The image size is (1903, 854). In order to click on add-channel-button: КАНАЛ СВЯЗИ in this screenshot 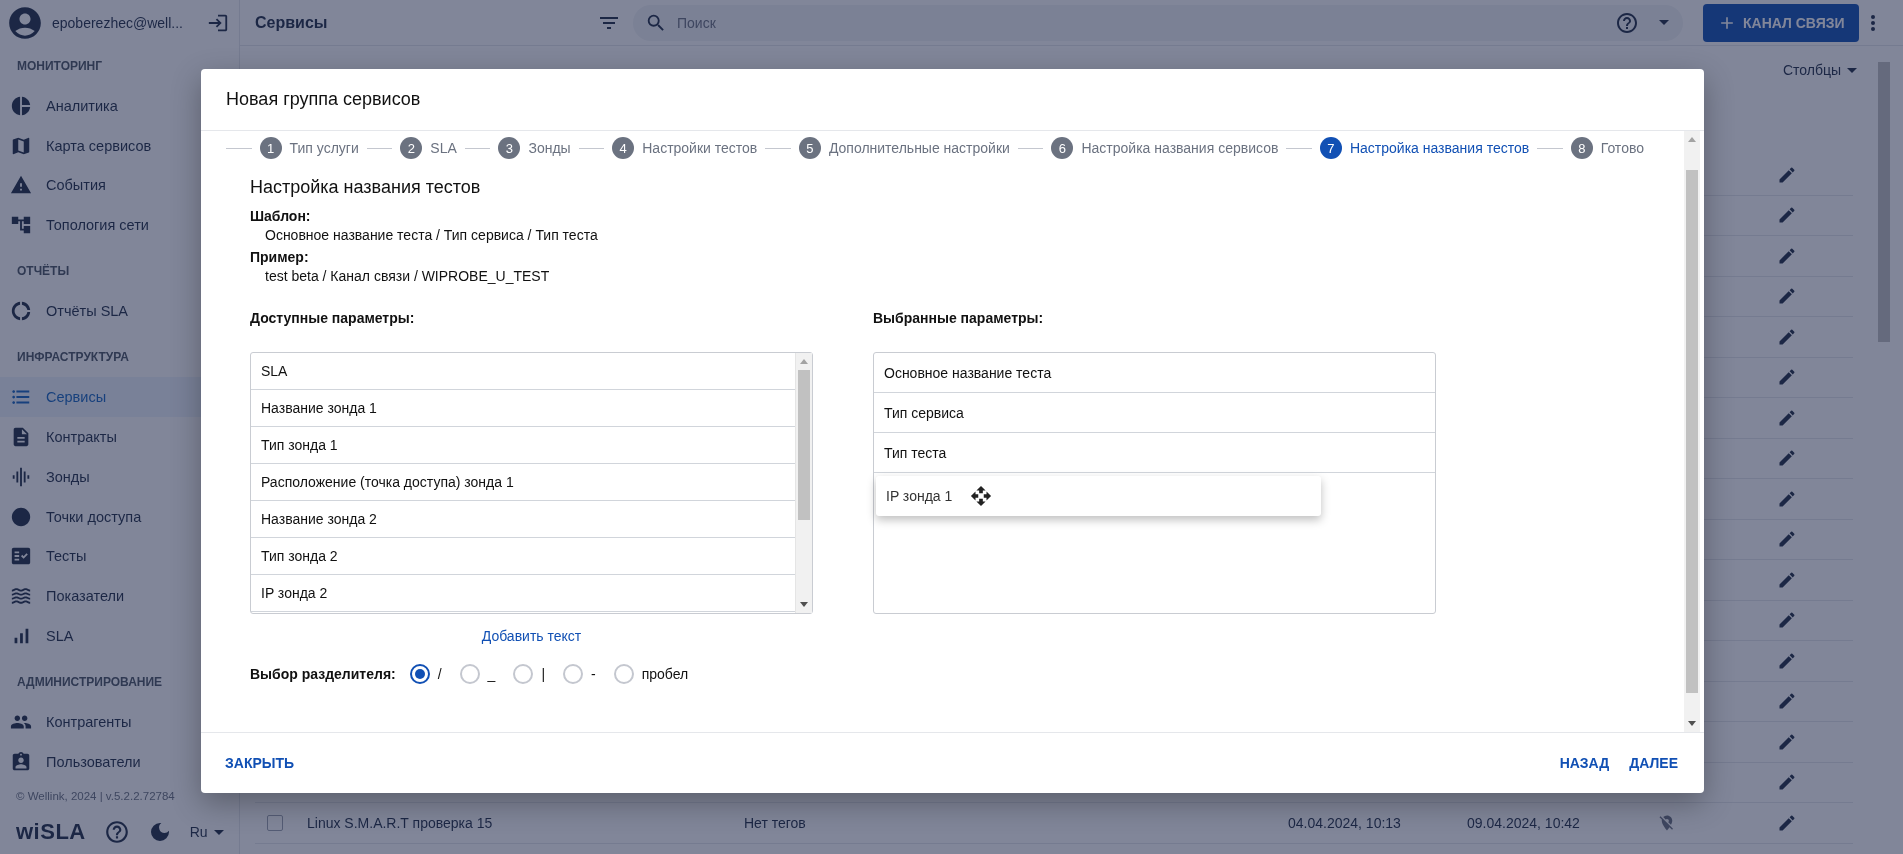, I will do `click(1781, 22)`.